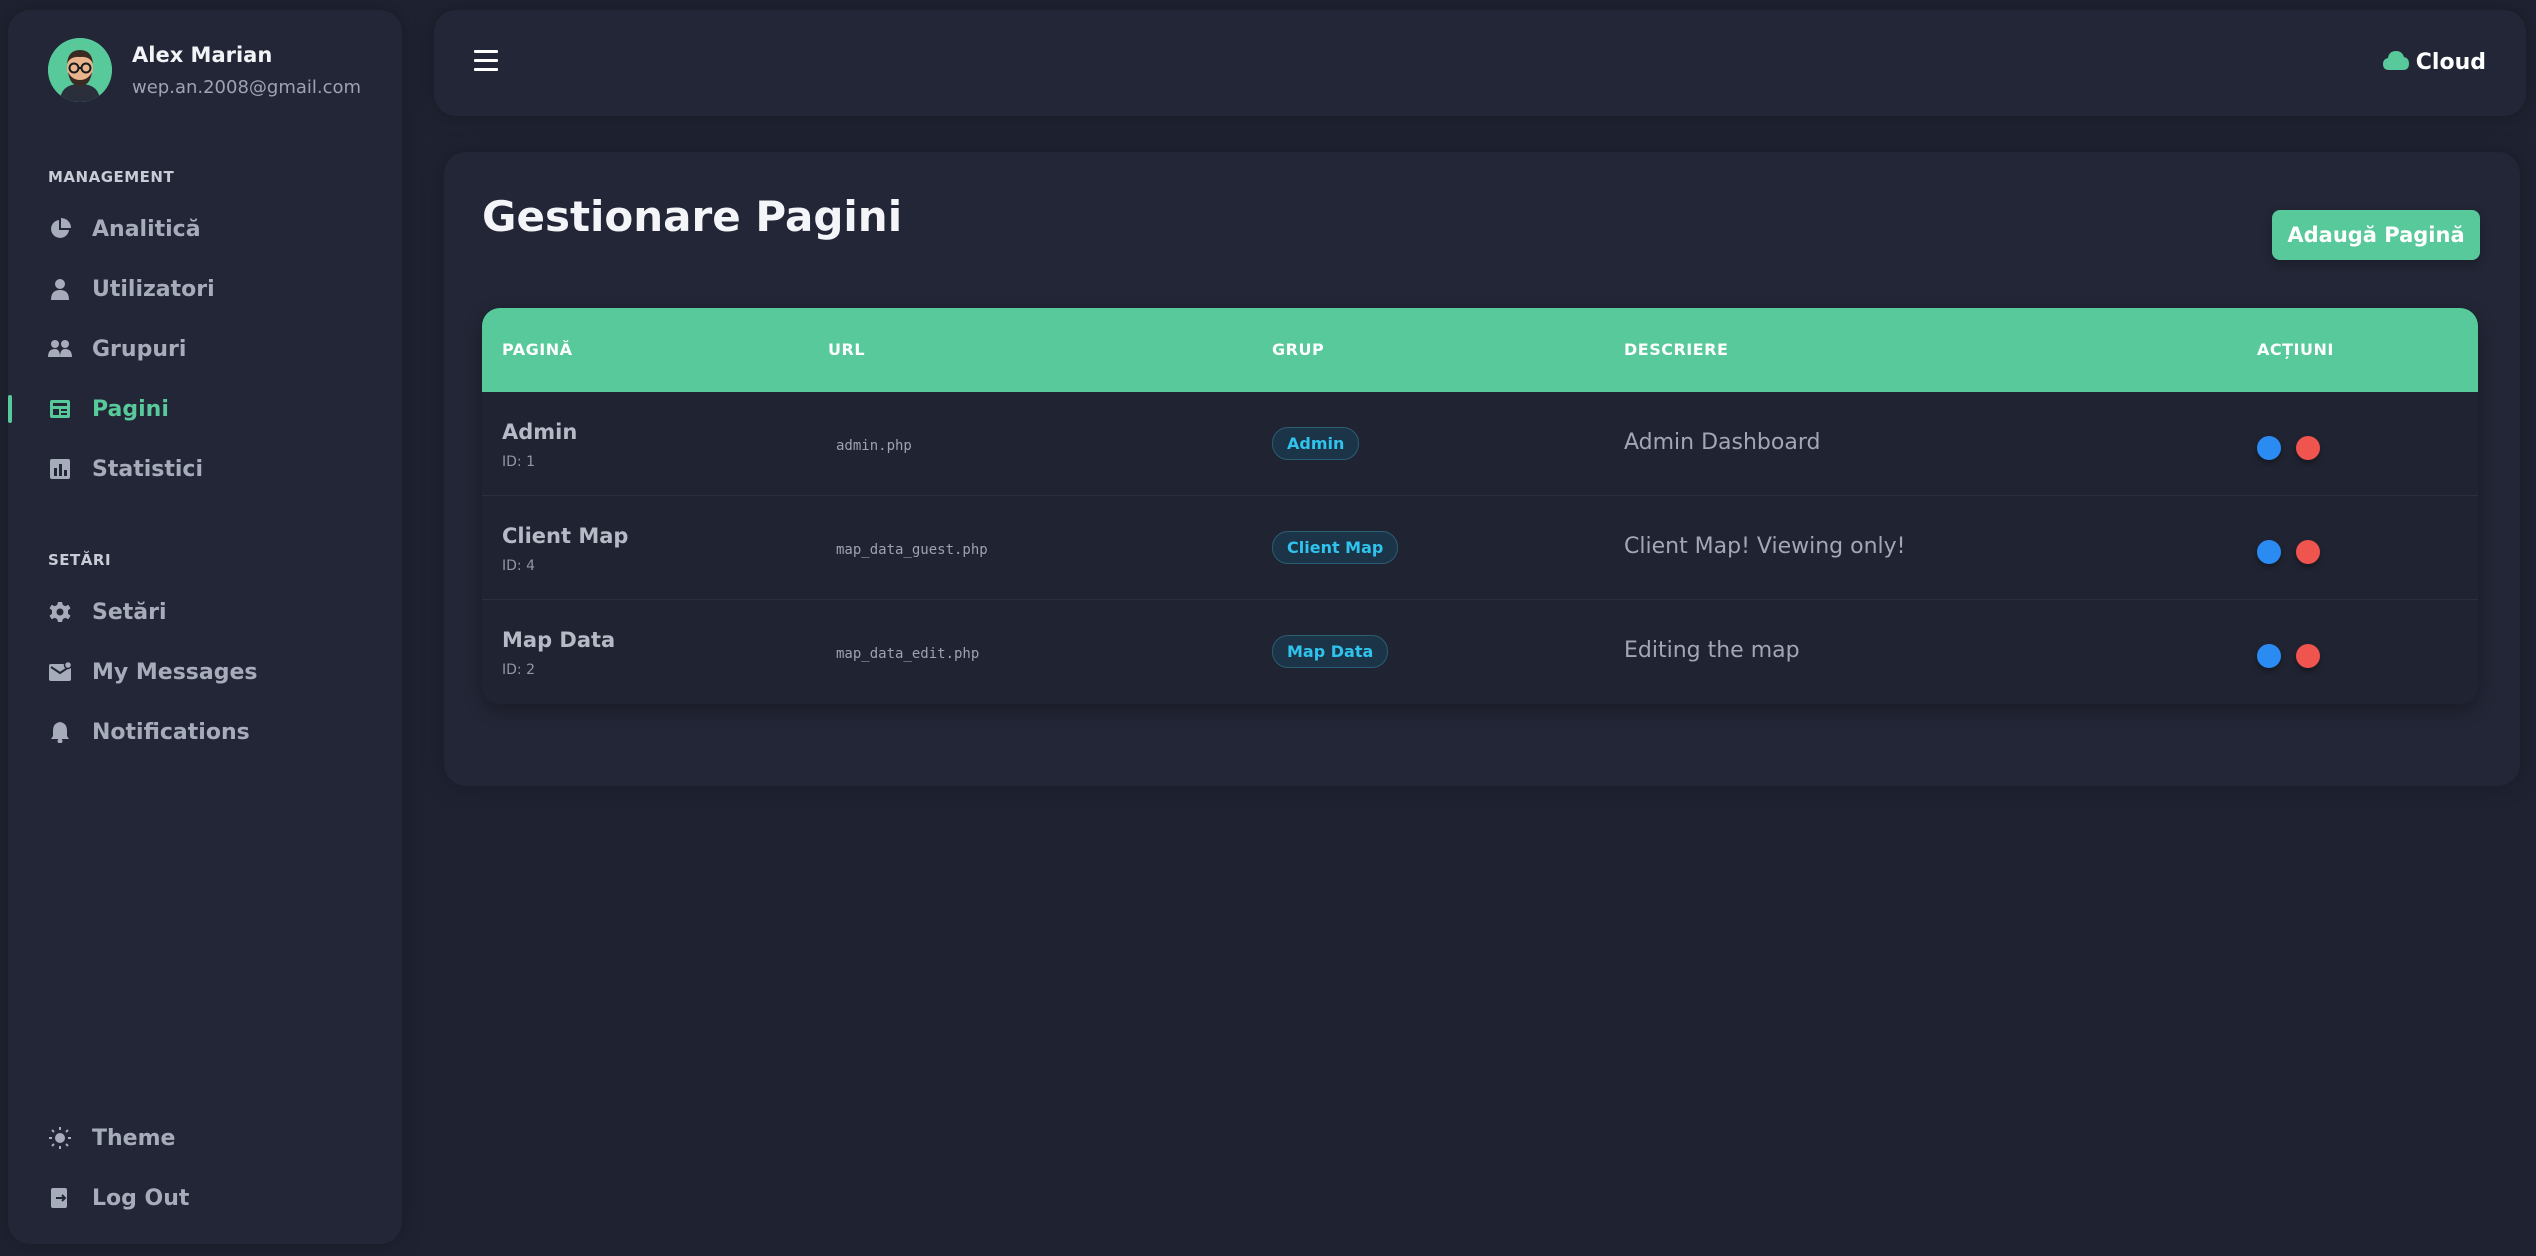  Describe the element at coordinates (518, 566) in the screenshot. I see `page-id: ID: 4` at that location.